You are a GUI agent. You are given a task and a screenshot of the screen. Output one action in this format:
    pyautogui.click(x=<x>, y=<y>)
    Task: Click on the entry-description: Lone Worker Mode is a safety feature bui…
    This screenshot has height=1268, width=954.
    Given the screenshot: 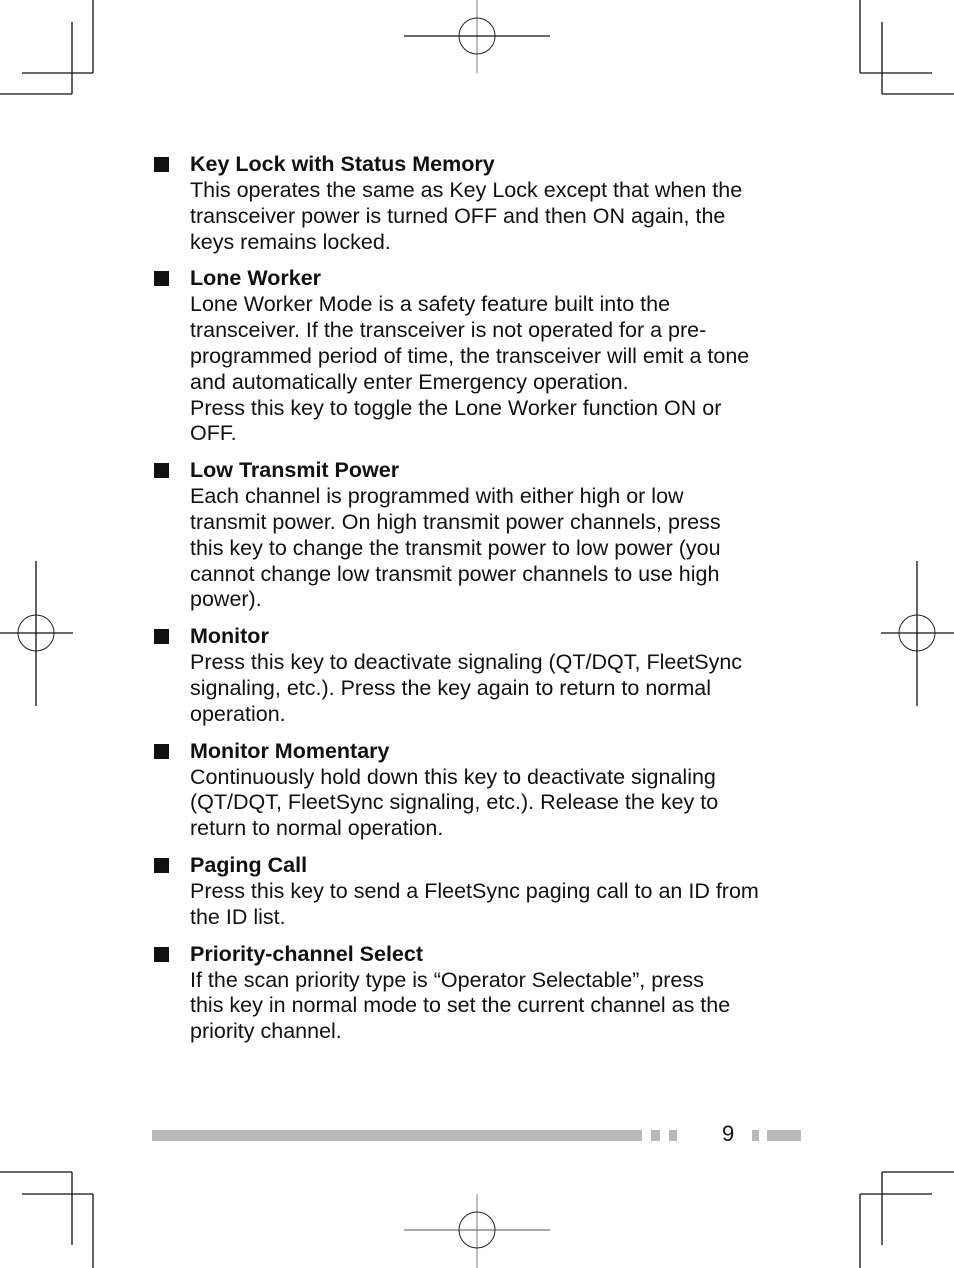 What is the action you would take?
    pyautogui.click(x=501, y=369)
    